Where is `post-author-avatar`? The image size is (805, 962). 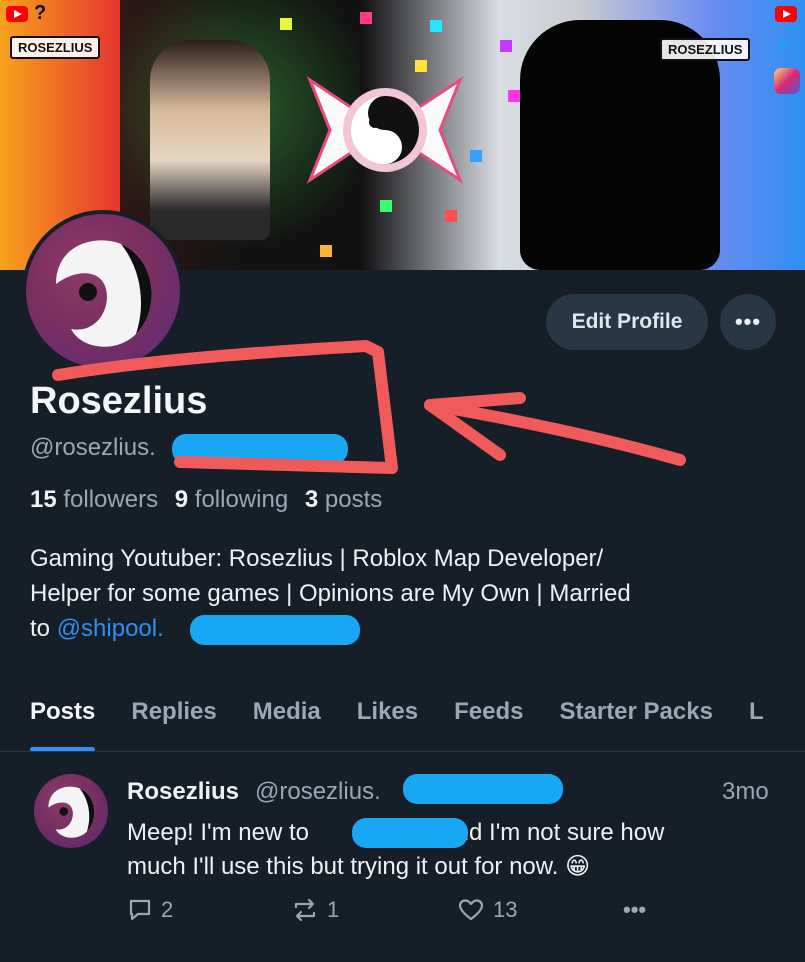 post-author-avatar is located at coordinates (71, 811).